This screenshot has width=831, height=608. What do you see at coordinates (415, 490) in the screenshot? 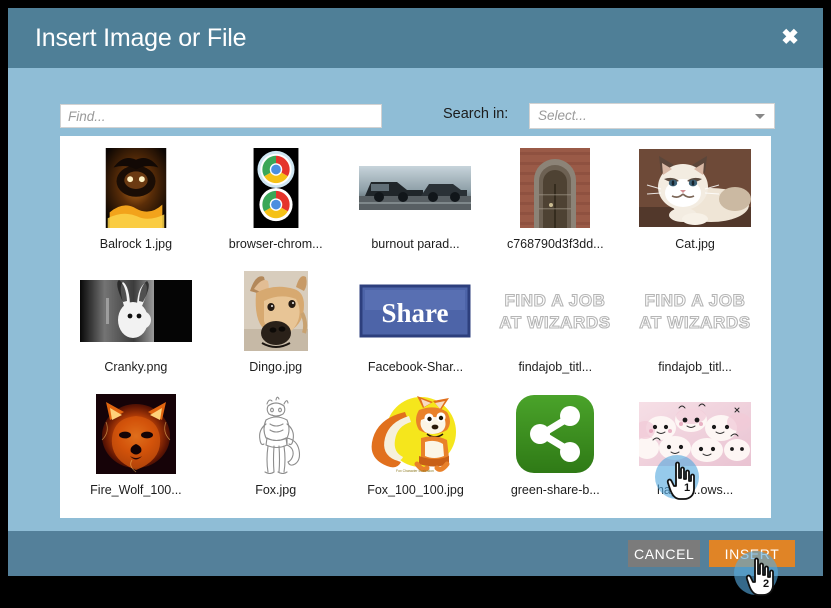
I see `file-label: Fox_100_100.jpg` at bounding box center [415, 490].